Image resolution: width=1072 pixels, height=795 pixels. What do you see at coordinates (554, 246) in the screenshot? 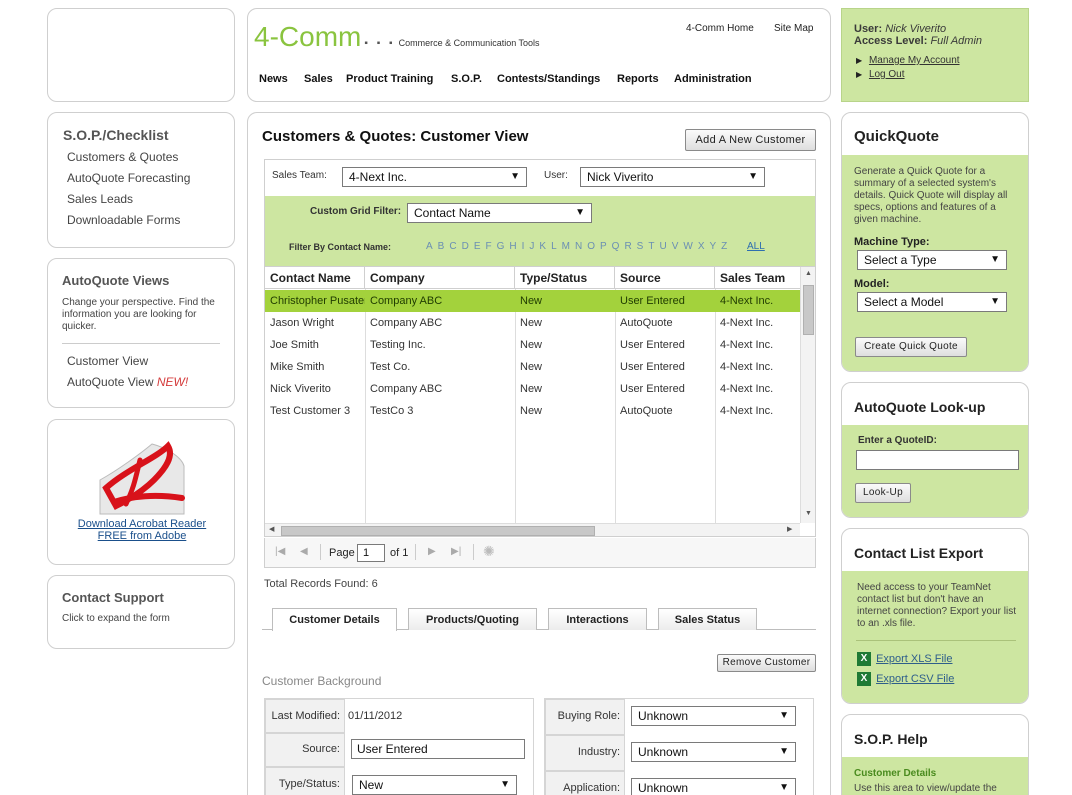
I see `letter-filter-l: L` at bounding box center [554, 246].